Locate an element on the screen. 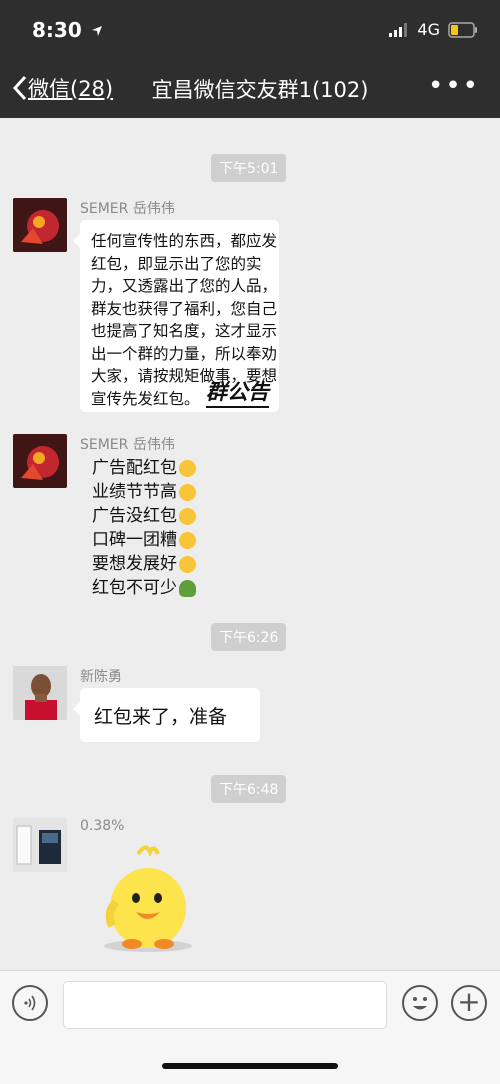 The height and width of the screenshot is (1084, 500). network-label: 4G is located at coordinates (428, 29).